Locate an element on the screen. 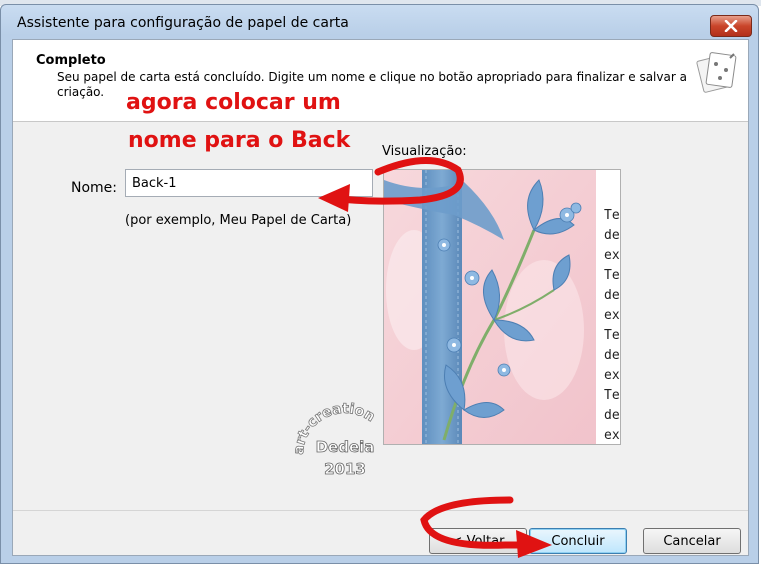 This screenshot has width=761, height=566. back-button: < Voltar is located at coordinates (478, 541).